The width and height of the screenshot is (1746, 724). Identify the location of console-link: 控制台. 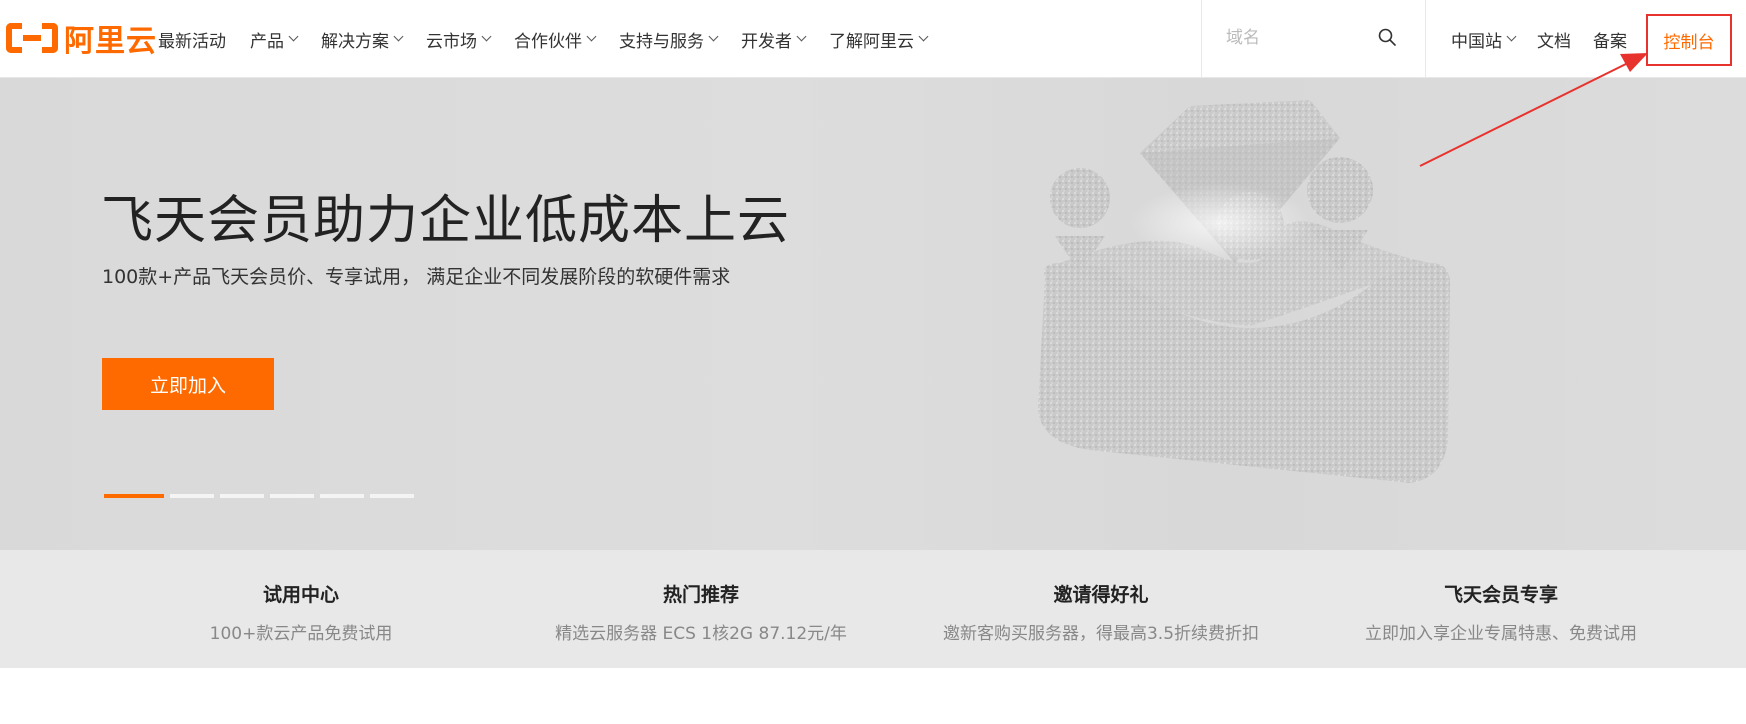
(1689, 40).